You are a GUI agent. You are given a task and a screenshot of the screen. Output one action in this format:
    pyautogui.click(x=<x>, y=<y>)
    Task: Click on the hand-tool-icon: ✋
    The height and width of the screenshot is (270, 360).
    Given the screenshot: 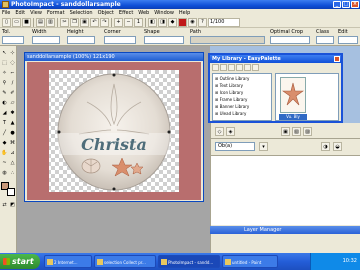 What is the action you would take?
    pyautogui.click(x=4, y=153)
    